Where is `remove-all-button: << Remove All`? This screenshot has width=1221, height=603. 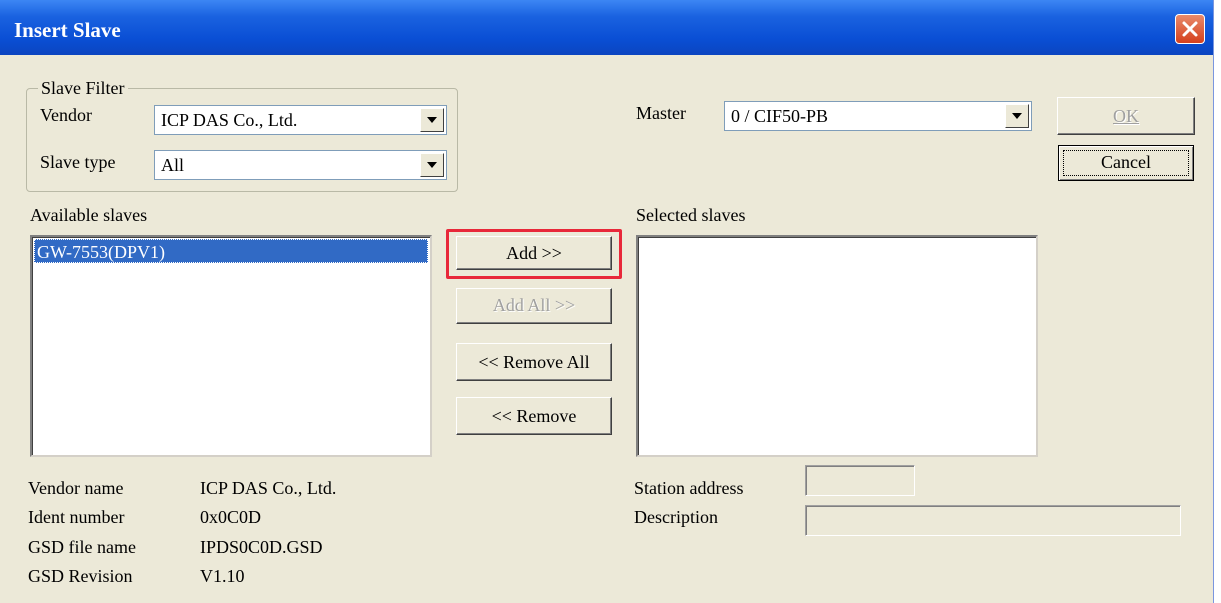
remove-all-button: << Remove All is located at coordinates (534, 362).